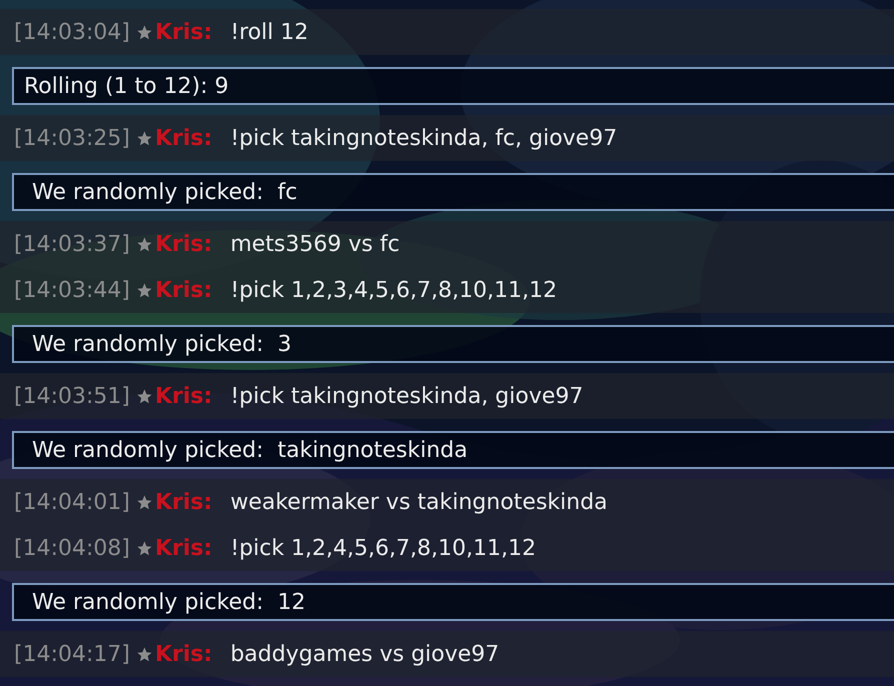 This screenshot has height=686, width=894. Describe the element at coordinates (424, 138) in the screenshot. I see `message-text: !pick takingnoteskinda, fc, giove97` at that location.